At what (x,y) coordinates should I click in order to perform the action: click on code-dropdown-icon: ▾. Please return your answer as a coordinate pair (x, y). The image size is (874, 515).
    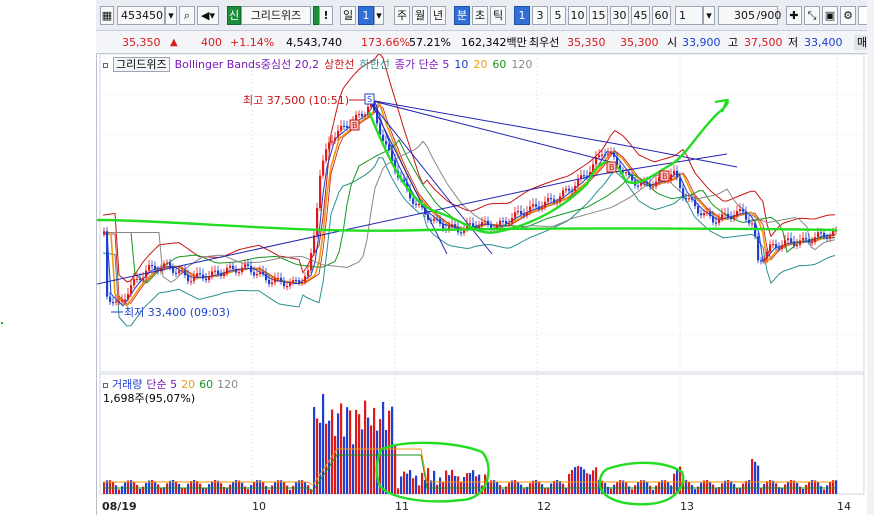
    Looking at the image, I should click on (171, 15).